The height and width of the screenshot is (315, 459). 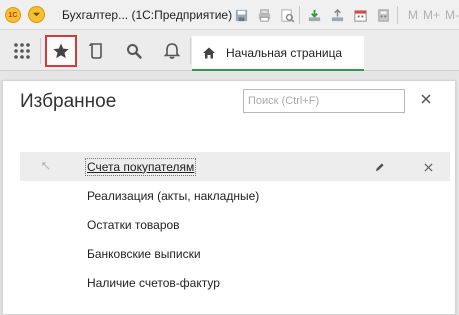 I want to click on app-logo: 1С, so click(x=13, y=15).